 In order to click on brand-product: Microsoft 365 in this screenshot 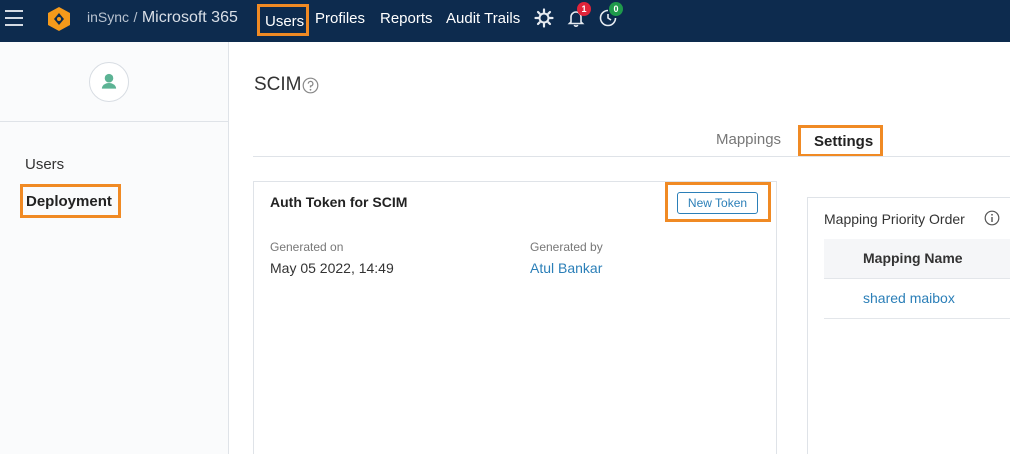, I will do `click(189, 17)`.